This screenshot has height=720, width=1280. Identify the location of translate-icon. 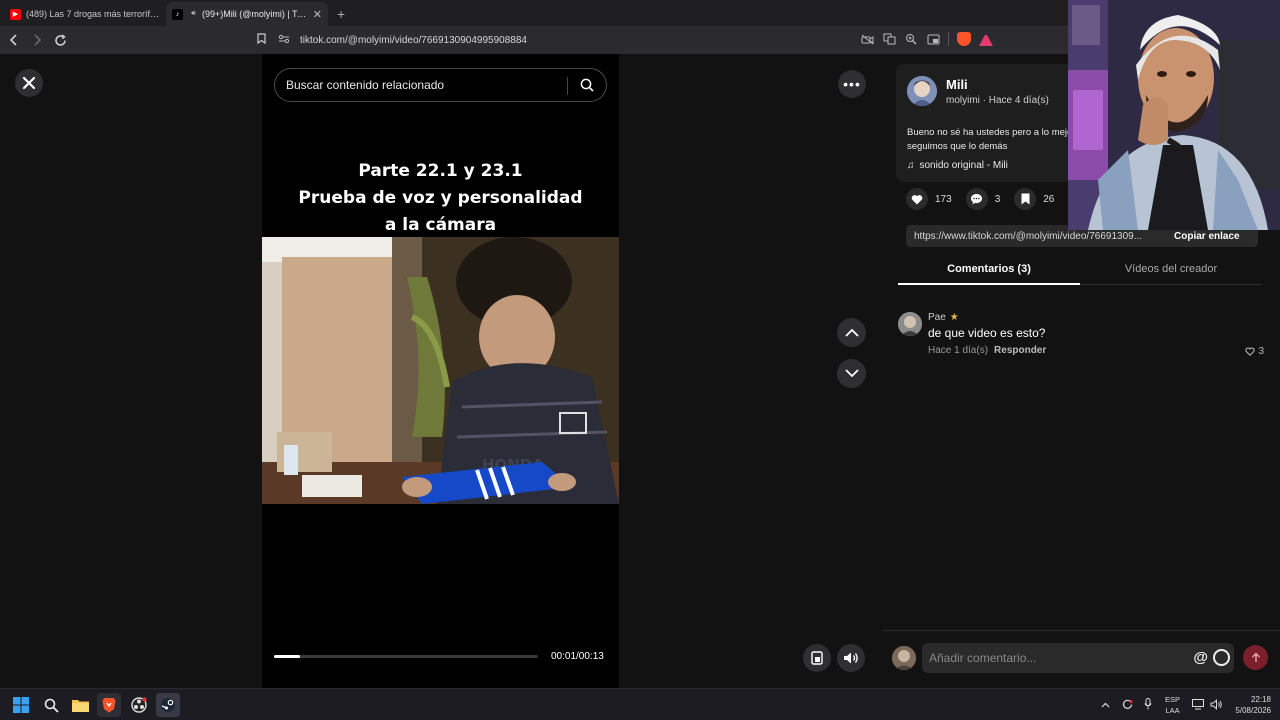
(889, 39).